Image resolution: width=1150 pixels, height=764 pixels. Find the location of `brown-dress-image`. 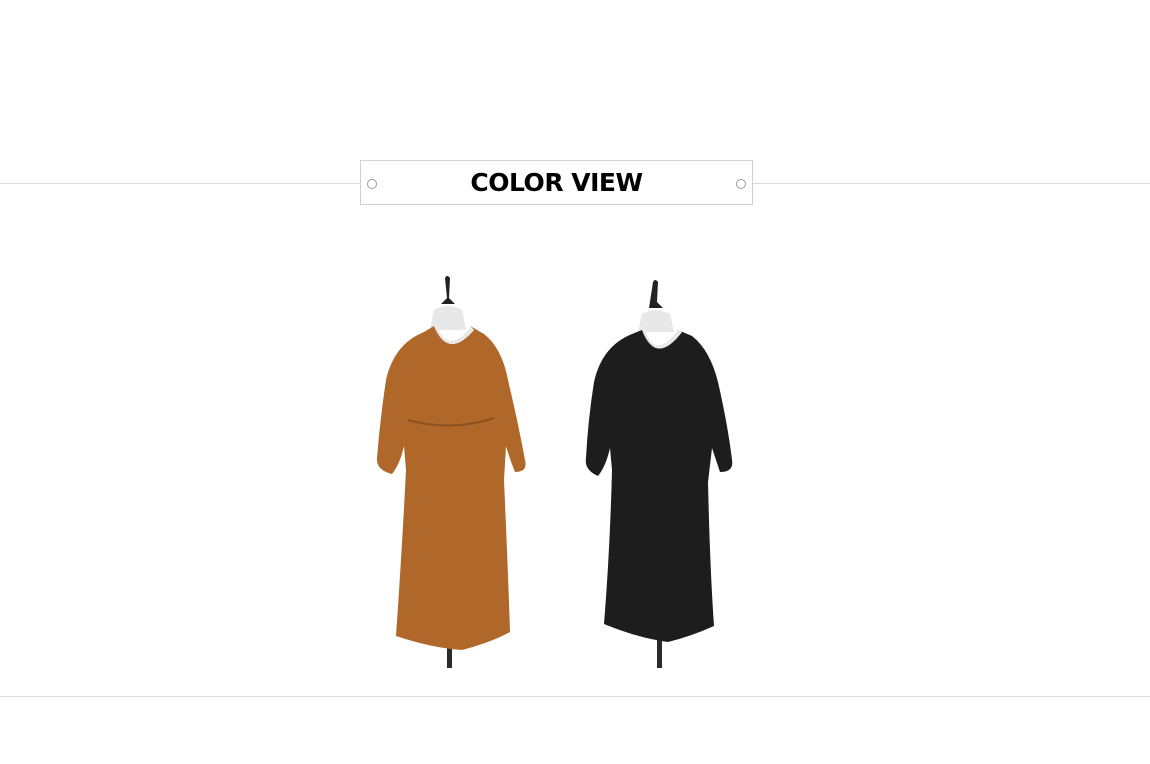

brown-dress-image is located at coordinates (451, 472).